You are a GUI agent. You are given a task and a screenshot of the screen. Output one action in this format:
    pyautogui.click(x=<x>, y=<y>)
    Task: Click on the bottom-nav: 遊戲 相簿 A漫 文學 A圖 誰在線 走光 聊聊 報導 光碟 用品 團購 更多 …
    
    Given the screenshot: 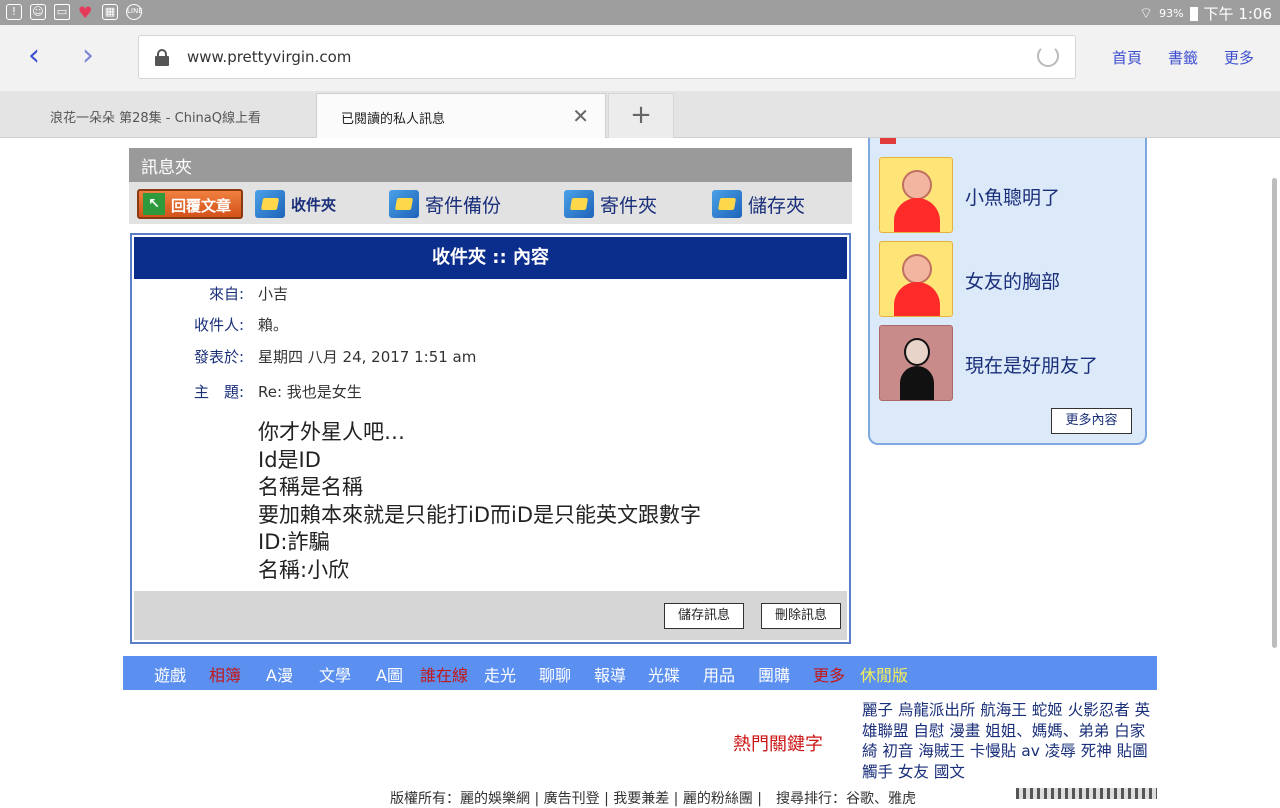 What is the action you would take?
    pyautogui.click(x=640, y=673)
    